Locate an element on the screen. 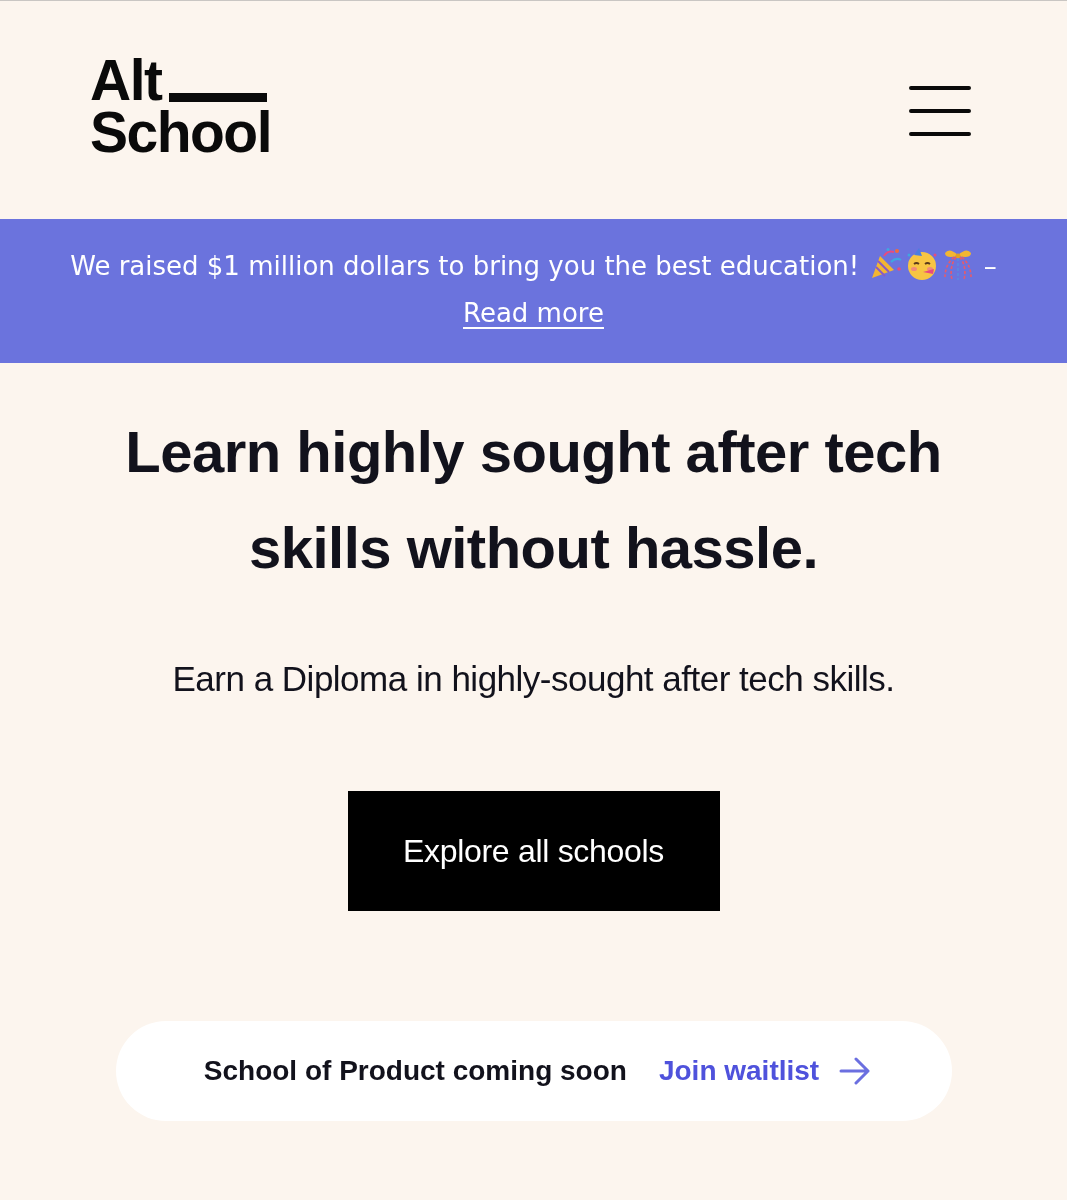 The height and width of the screenshot is (1200, 1067). logo-bar-icon is located at coordinates (218, 97).